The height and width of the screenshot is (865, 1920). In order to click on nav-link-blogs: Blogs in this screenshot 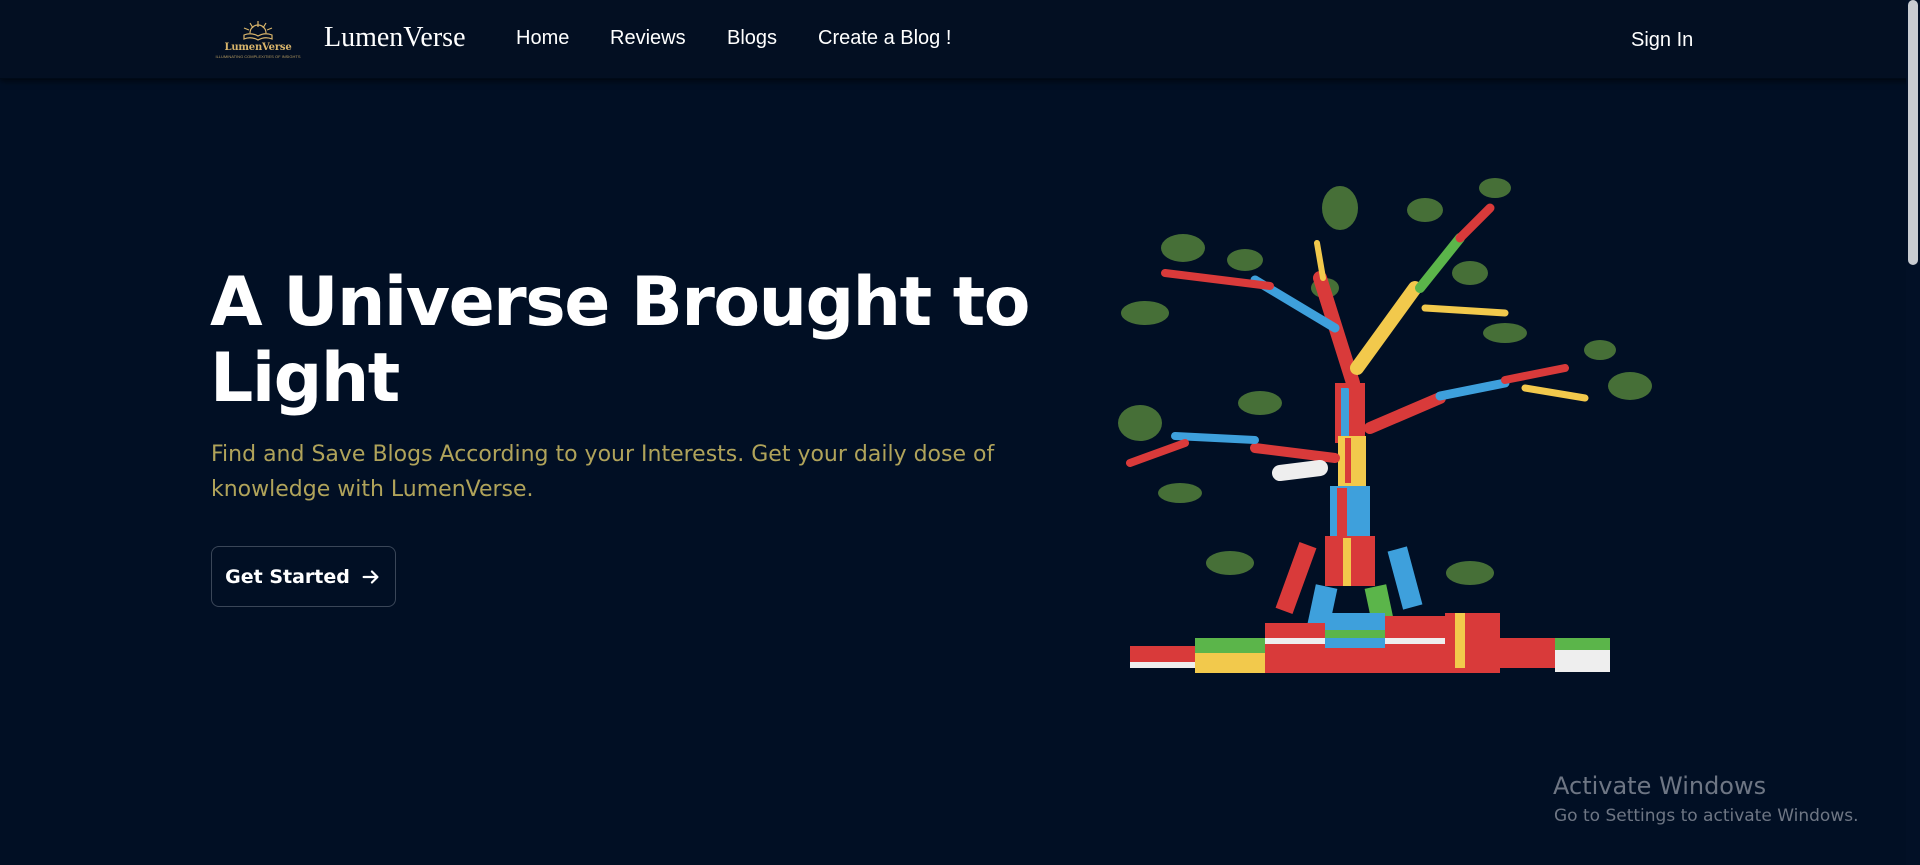, I will do `click(752, 38)`.